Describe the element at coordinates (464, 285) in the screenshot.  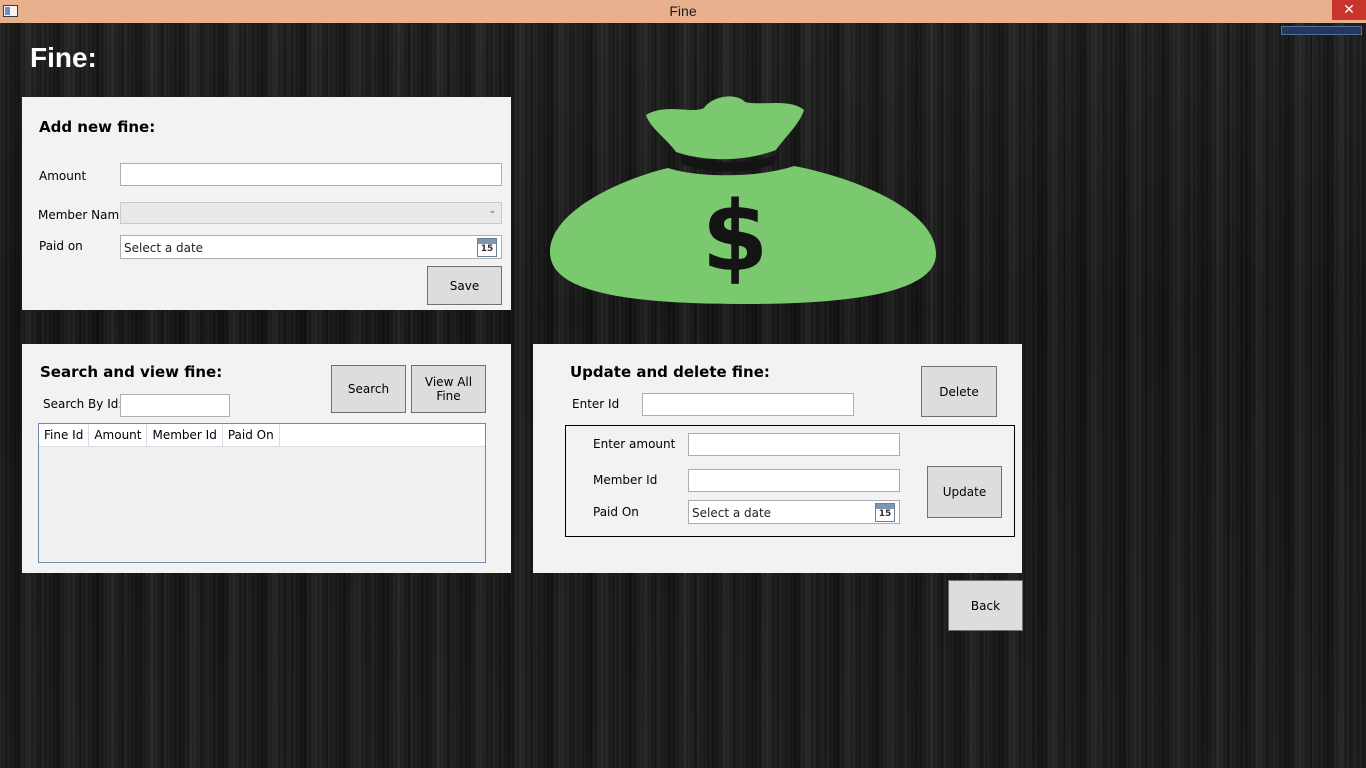
I see `save-button: Save` at that location.